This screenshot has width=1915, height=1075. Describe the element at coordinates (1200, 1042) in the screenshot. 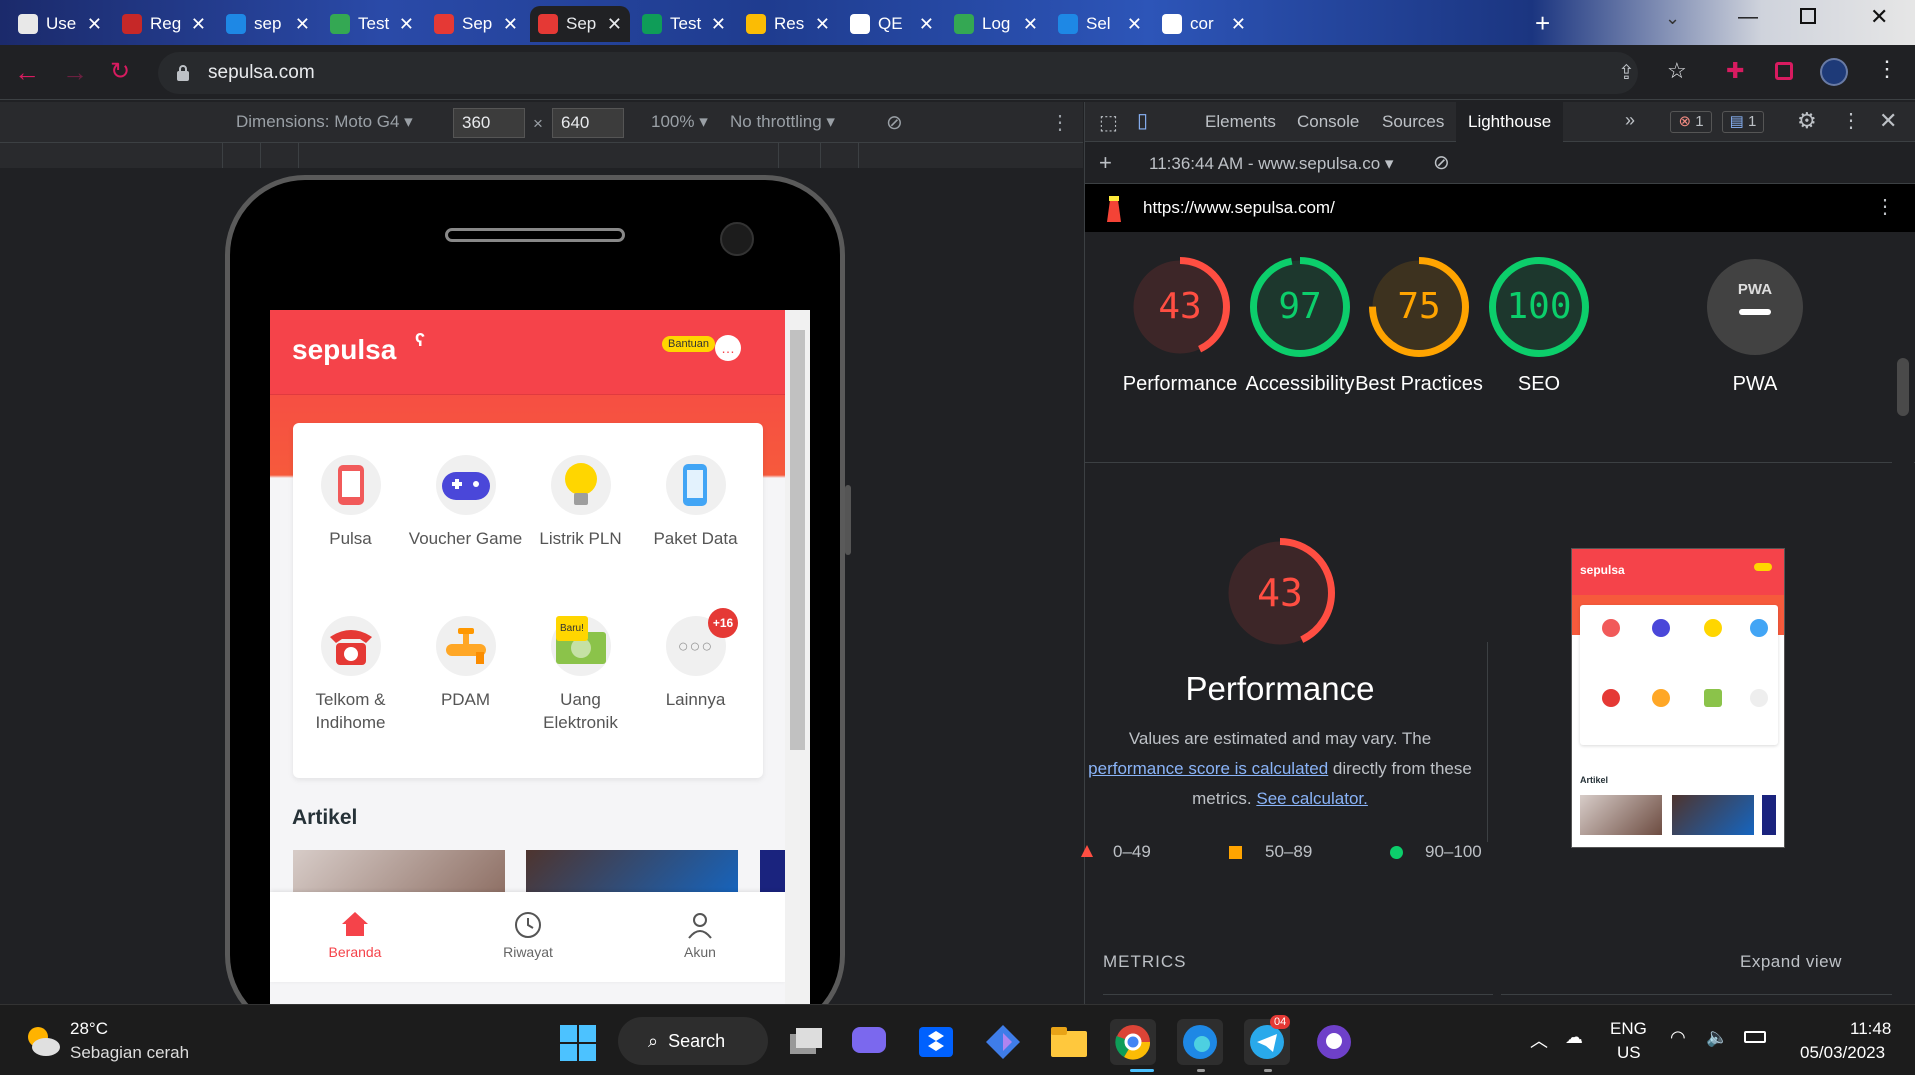

I see `edge-taskbar-icon` at that location.